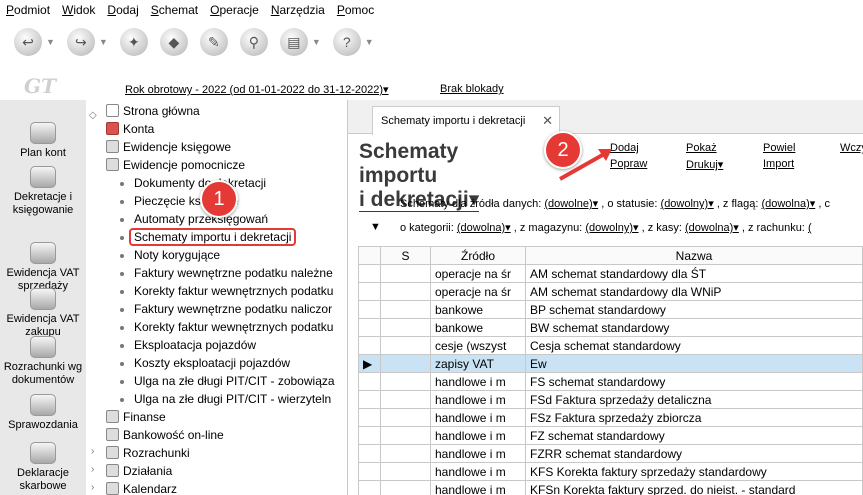  Describe the element at coordinates (226, 309) in the screenshot. I see `tree-item: Faktury wewnętrzne podatku naliczor` at that location.